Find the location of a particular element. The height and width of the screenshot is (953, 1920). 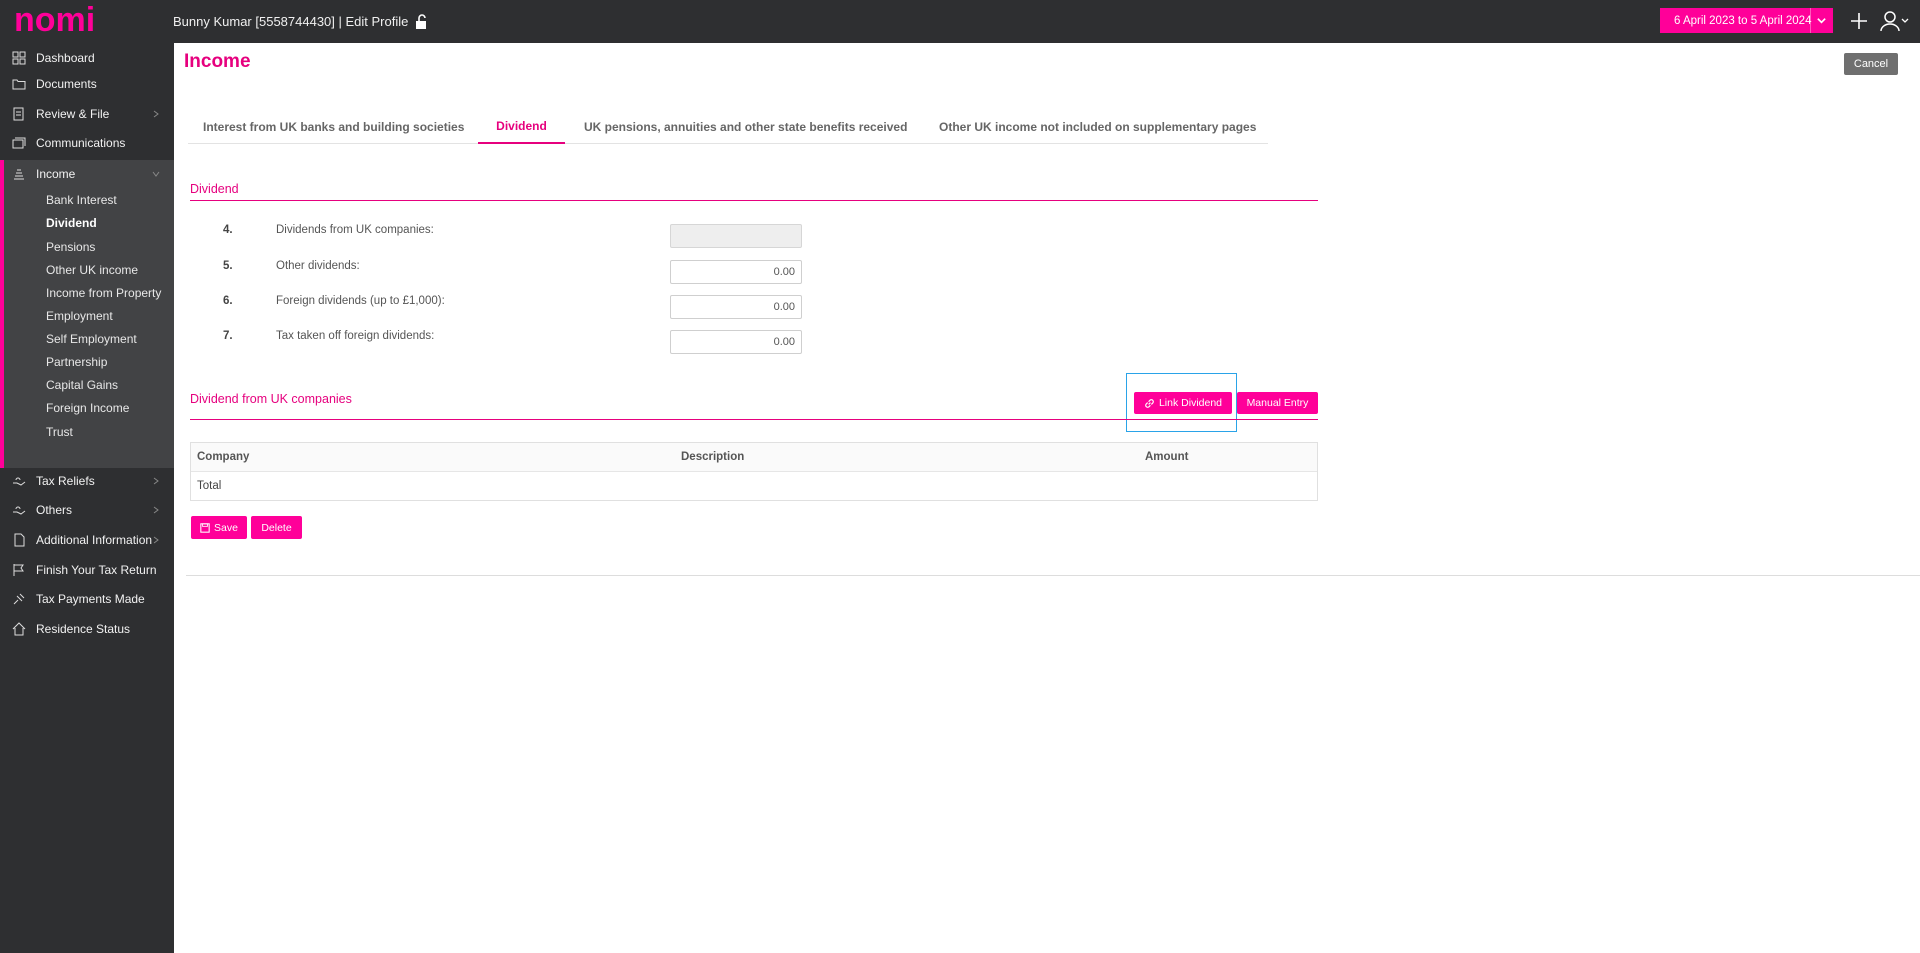

row-number: 7. is located at coordinates (228, 336).